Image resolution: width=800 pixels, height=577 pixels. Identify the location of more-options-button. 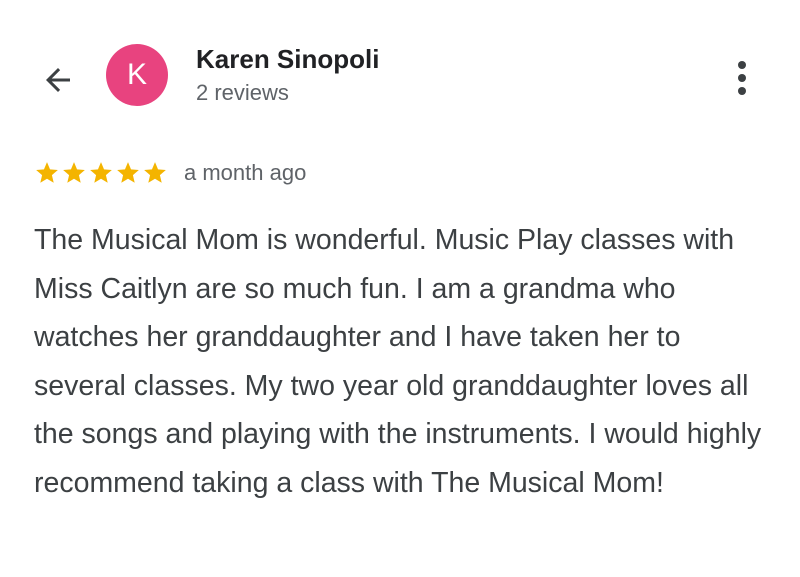
(742, 78).